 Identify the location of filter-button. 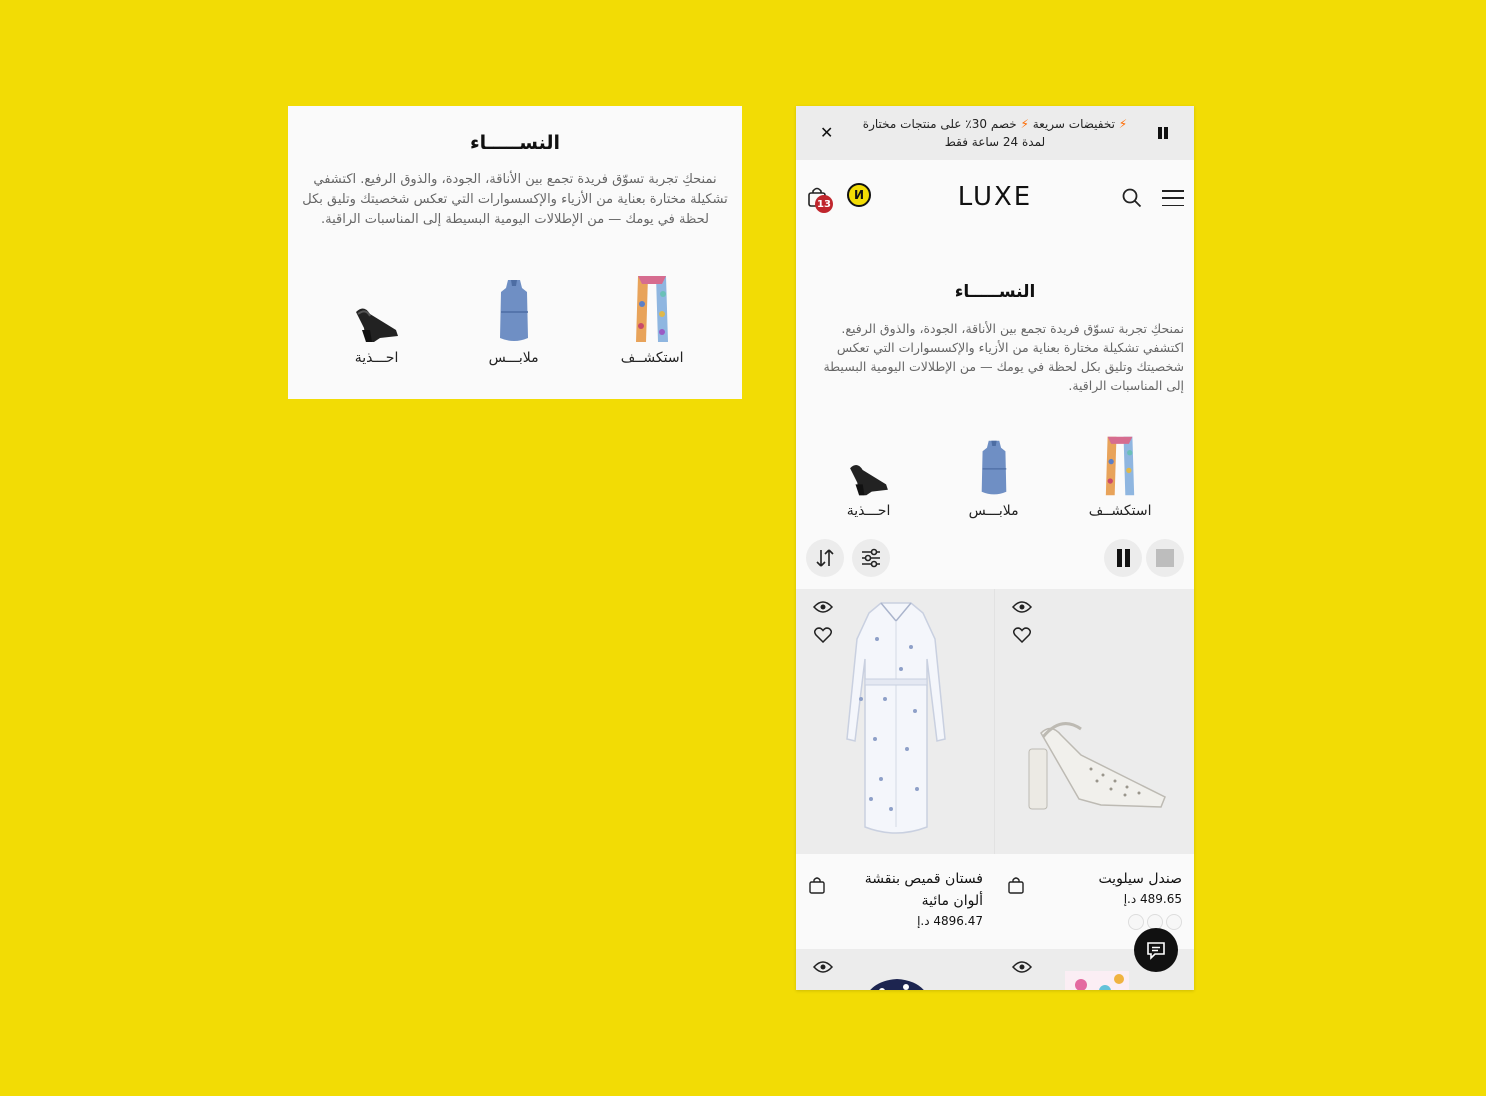
(871, 558).